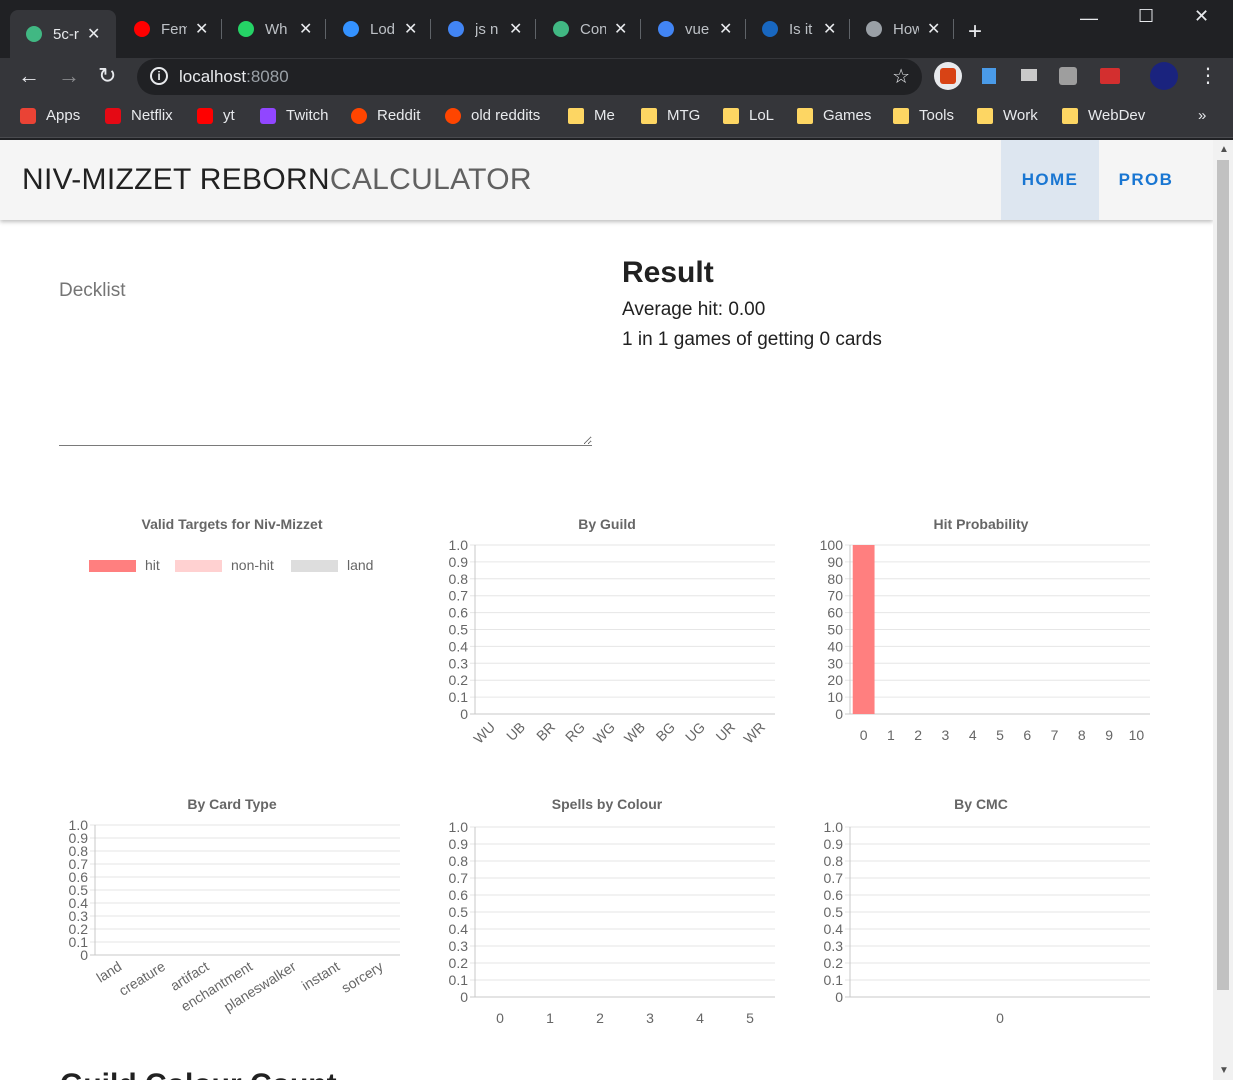 This screenshot has width=1233, height=1080. I want to click on maximize-icon: ☐, so click(1146, 16).